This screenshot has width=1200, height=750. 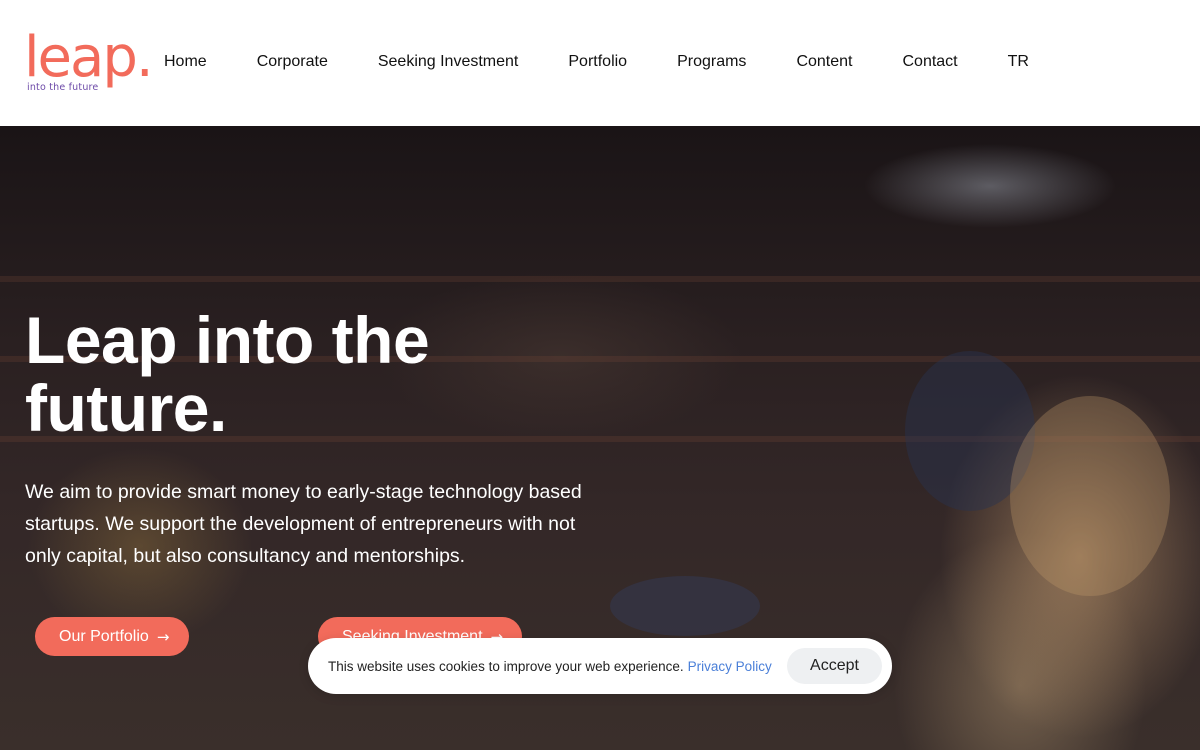 I want to click on background-stool, so click(x=685, y=606).